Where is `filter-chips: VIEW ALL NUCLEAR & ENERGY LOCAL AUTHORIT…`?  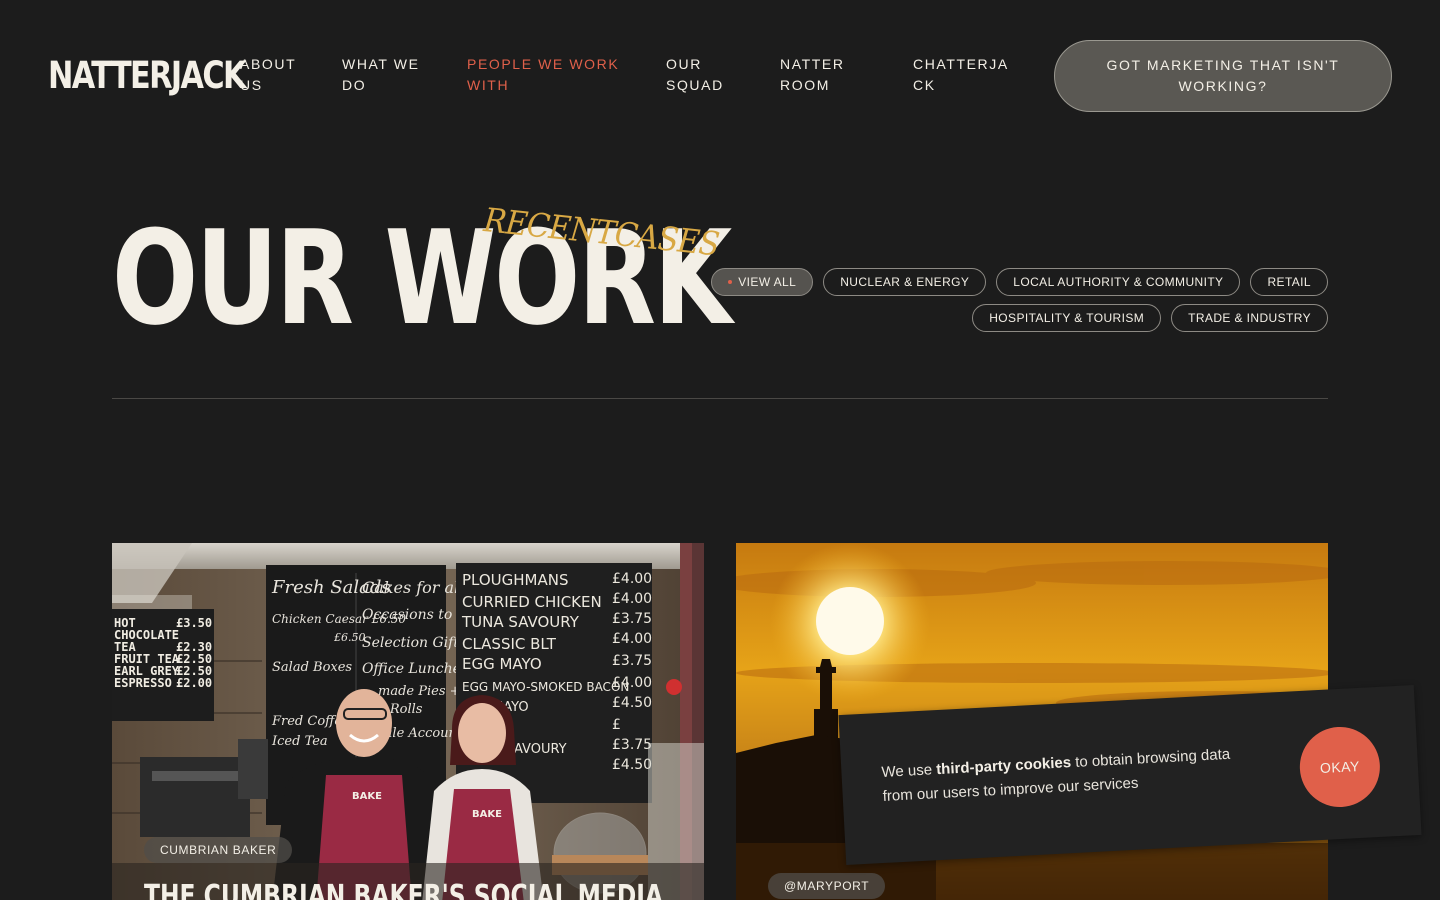 filter-chips: VIEW ALL NUCLEAR & ENERGY LOCAL AUTHORIT… is located at coordinates (1018, 304).